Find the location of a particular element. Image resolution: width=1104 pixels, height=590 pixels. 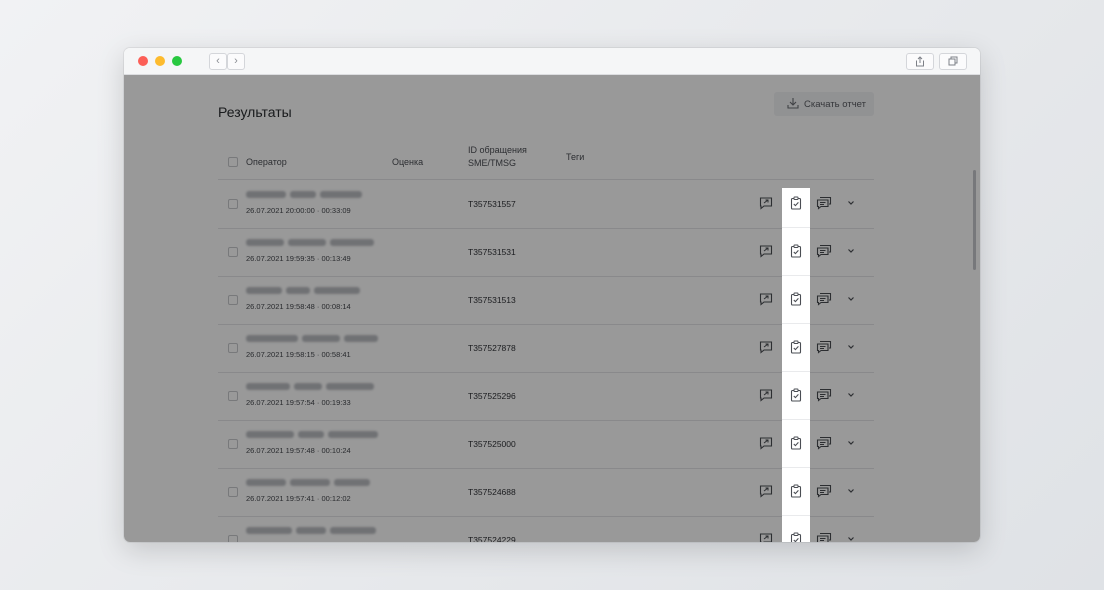

highlighted-icon-column is located at coordinates (796, 365).